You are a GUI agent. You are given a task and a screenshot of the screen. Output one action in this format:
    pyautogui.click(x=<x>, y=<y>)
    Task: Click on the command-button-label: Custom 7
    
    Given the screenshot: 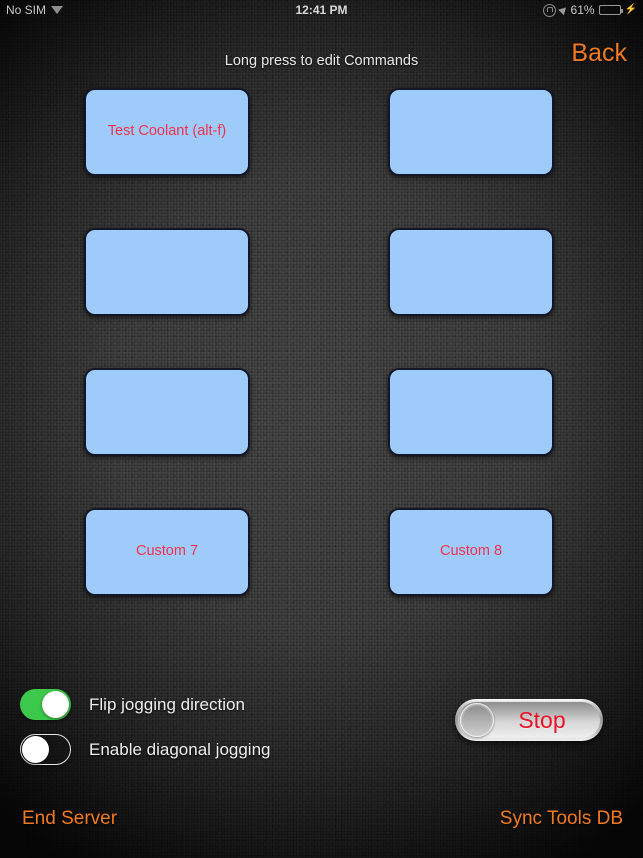 What is the action you would take?
    pyautogui.click(x=167, y=551)
    